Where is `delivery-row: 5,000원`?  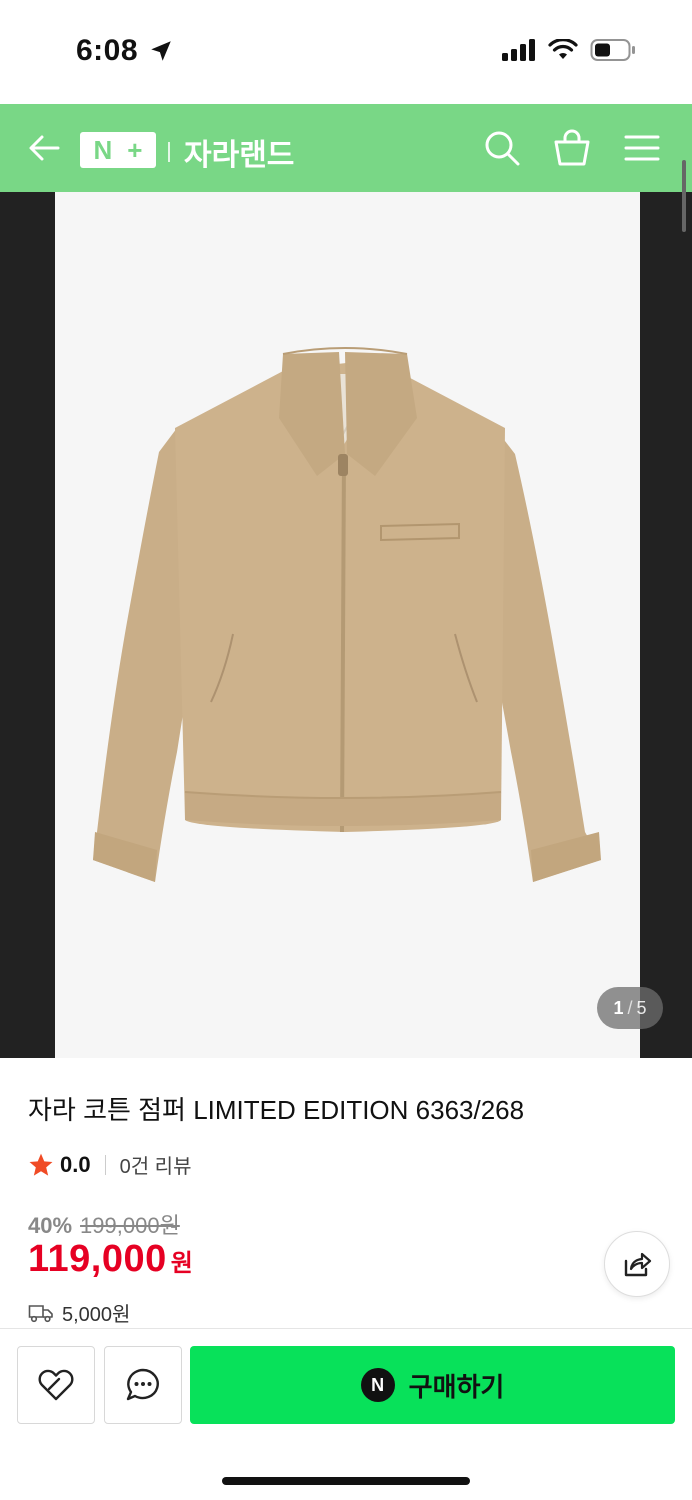
delivery-row: 5,000원 is located at coordinates (79, 1312).